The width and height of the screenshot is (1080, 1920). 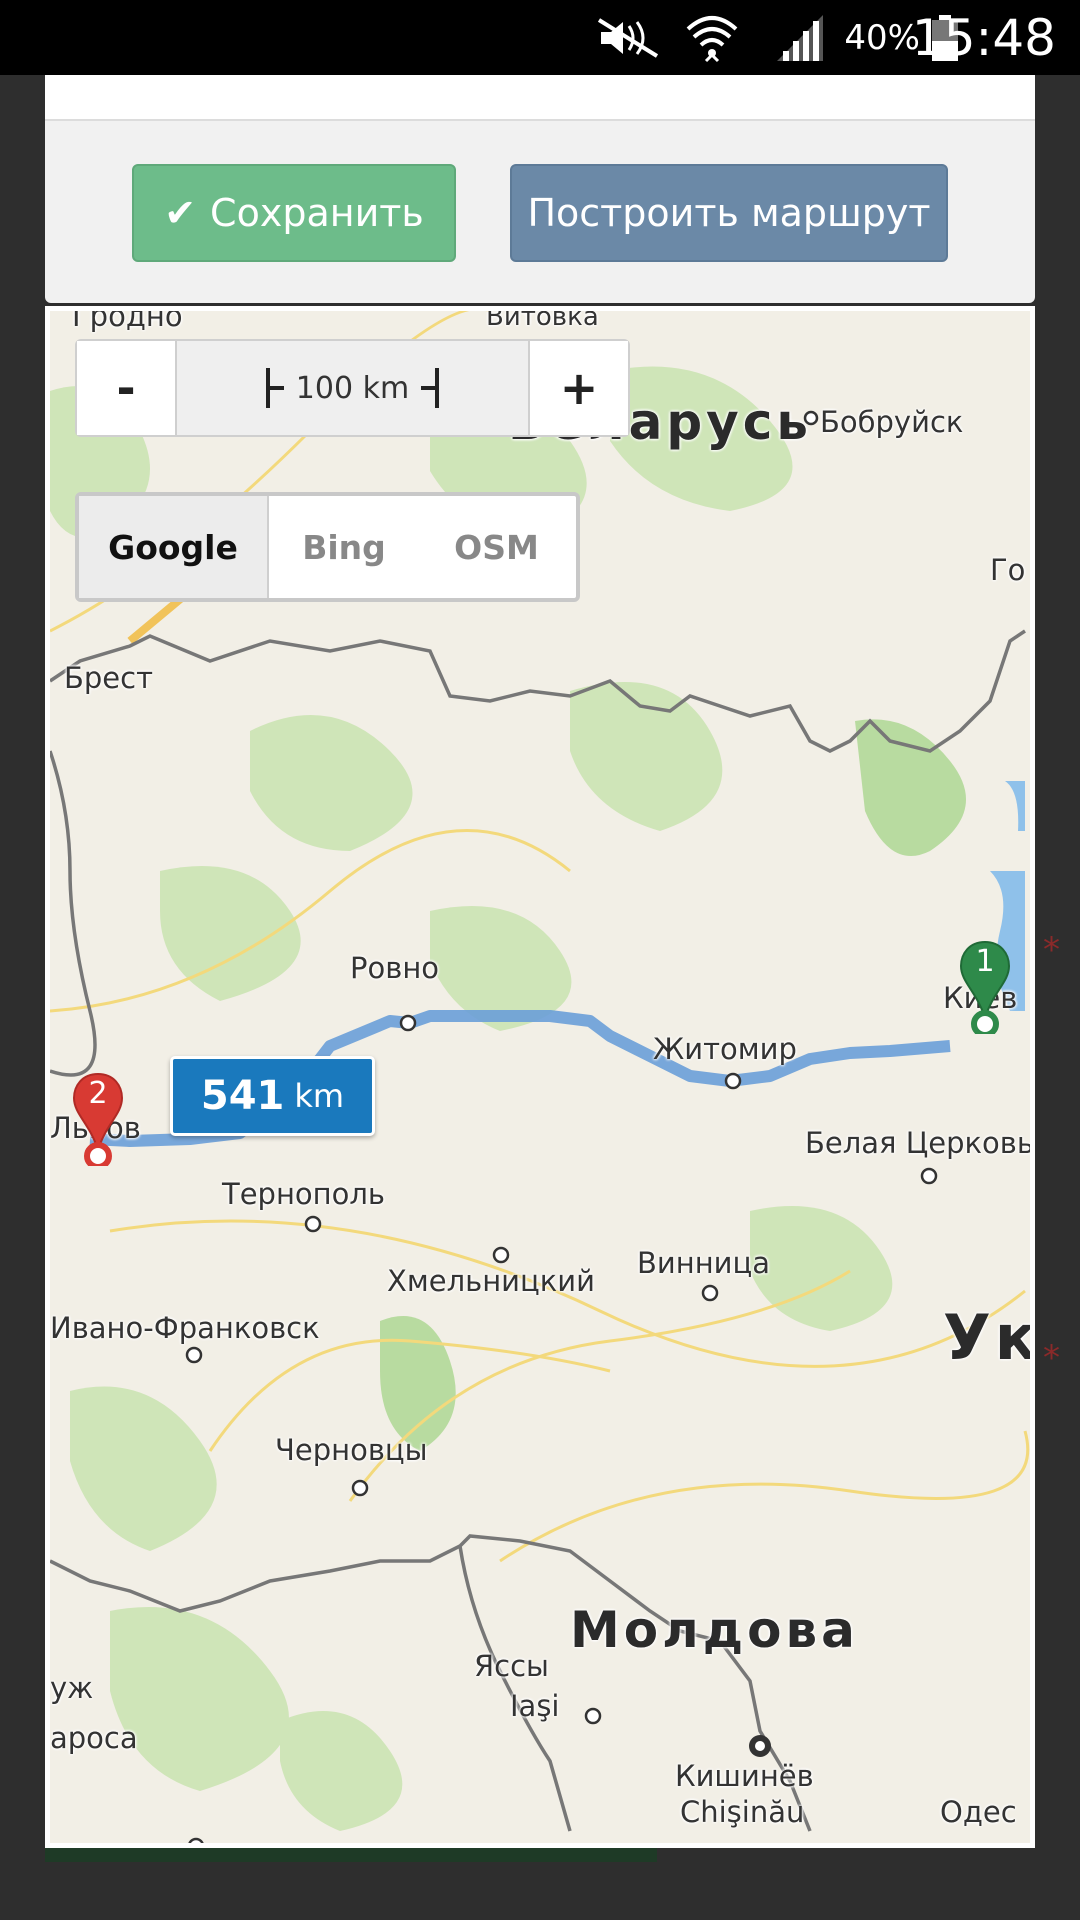 I want to click on map-label-aroca: ароса, so click(x=94, y=1738).